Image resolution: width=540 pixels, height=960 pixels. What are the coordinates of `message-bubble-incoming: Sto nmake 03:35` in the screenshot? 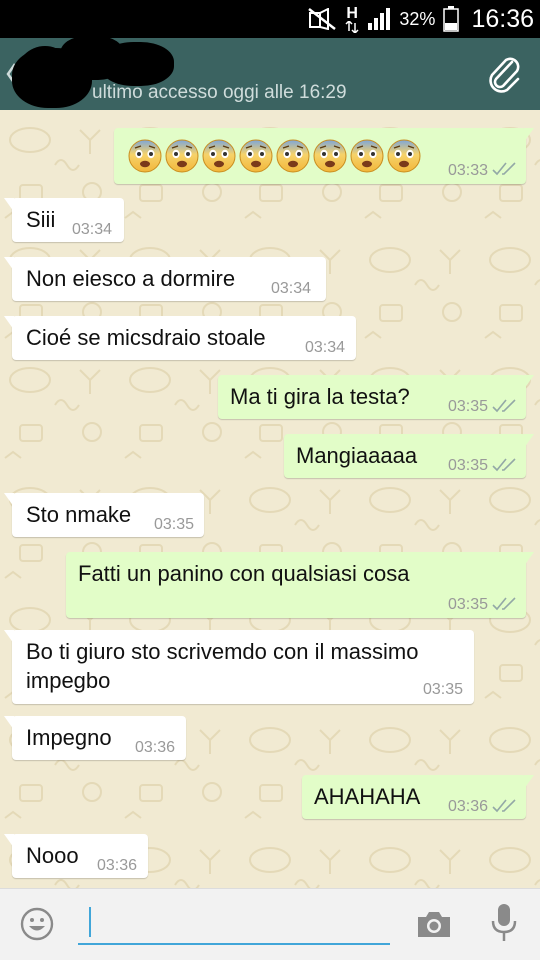 It's located at (104, 515).